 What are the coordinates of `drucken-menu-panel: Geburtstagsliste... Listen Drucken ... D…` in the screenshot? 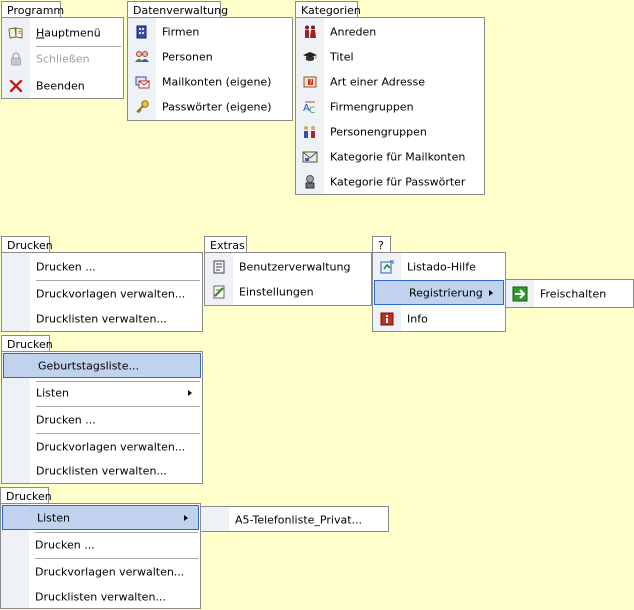 It's located at (102, 417).